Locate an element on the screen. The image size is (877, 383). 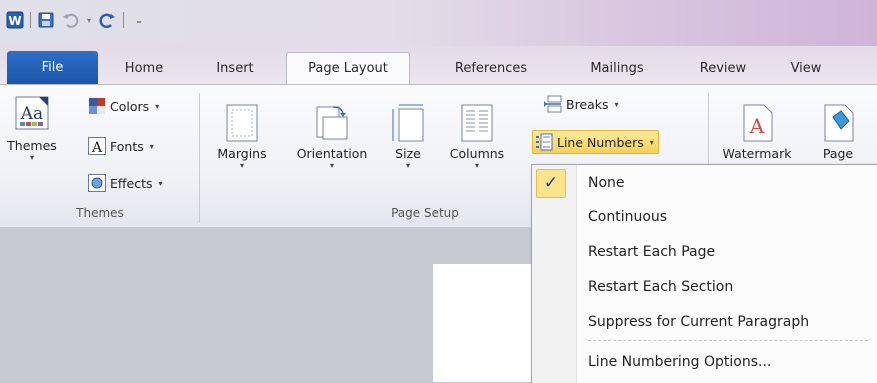
checkmark-icon: ✓ is located at coordinates (551, 183).